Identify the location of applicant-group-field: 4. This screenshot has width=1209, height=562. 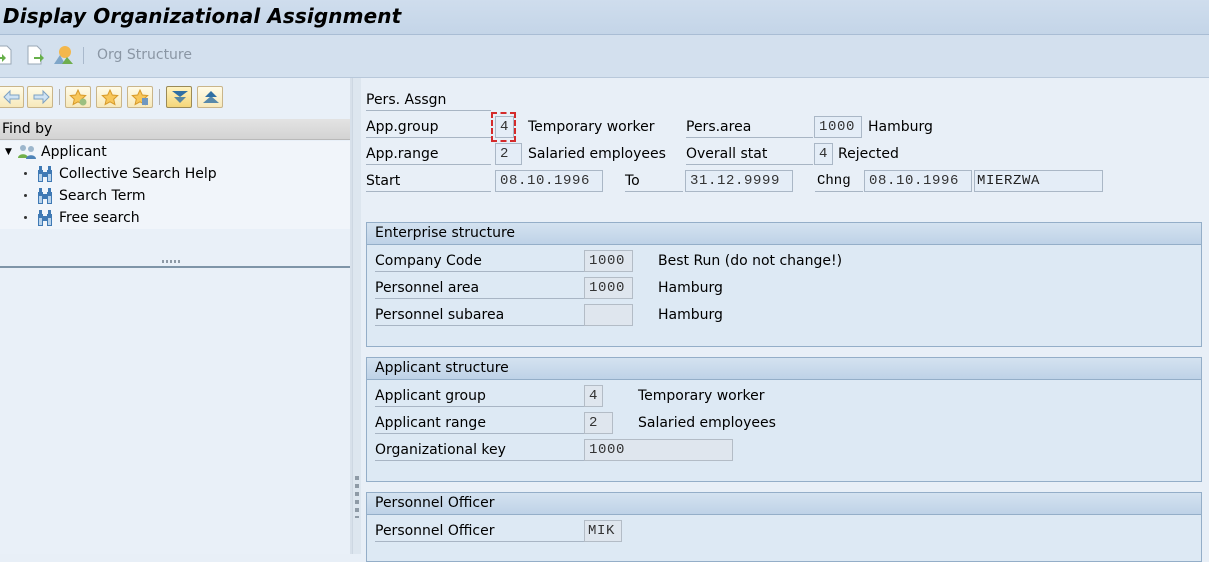
(593, 396).